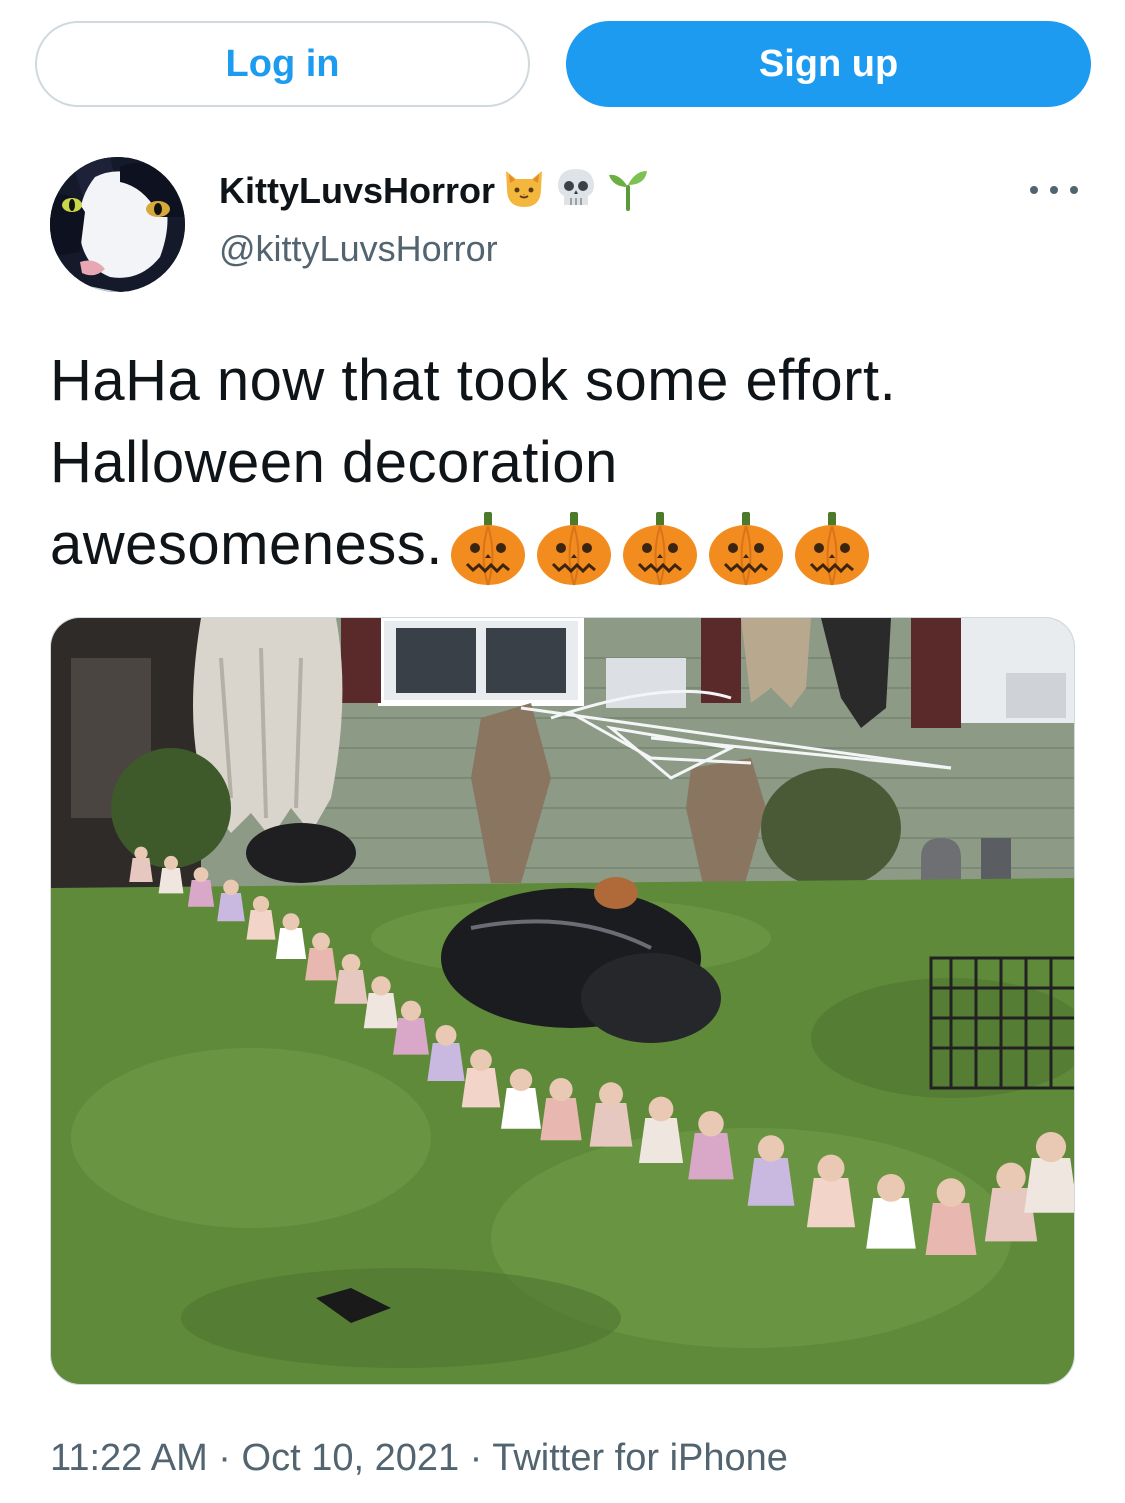 The width and height of the screenshot is (1125, 1503). Describe the element at coordinates (628, 190) in the screenshot. I see `seedling-icon` at that location.